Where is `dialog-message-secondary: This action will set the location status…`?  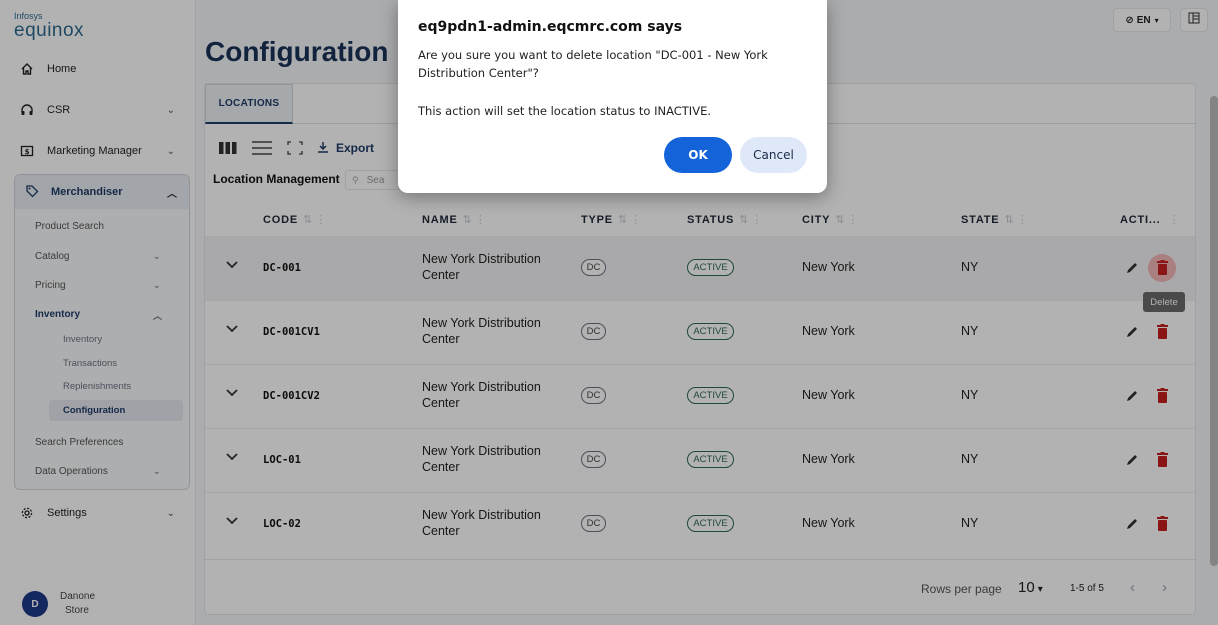
dialog-message-secondary: This action will set the location status… is located at coordinates (564, 111).